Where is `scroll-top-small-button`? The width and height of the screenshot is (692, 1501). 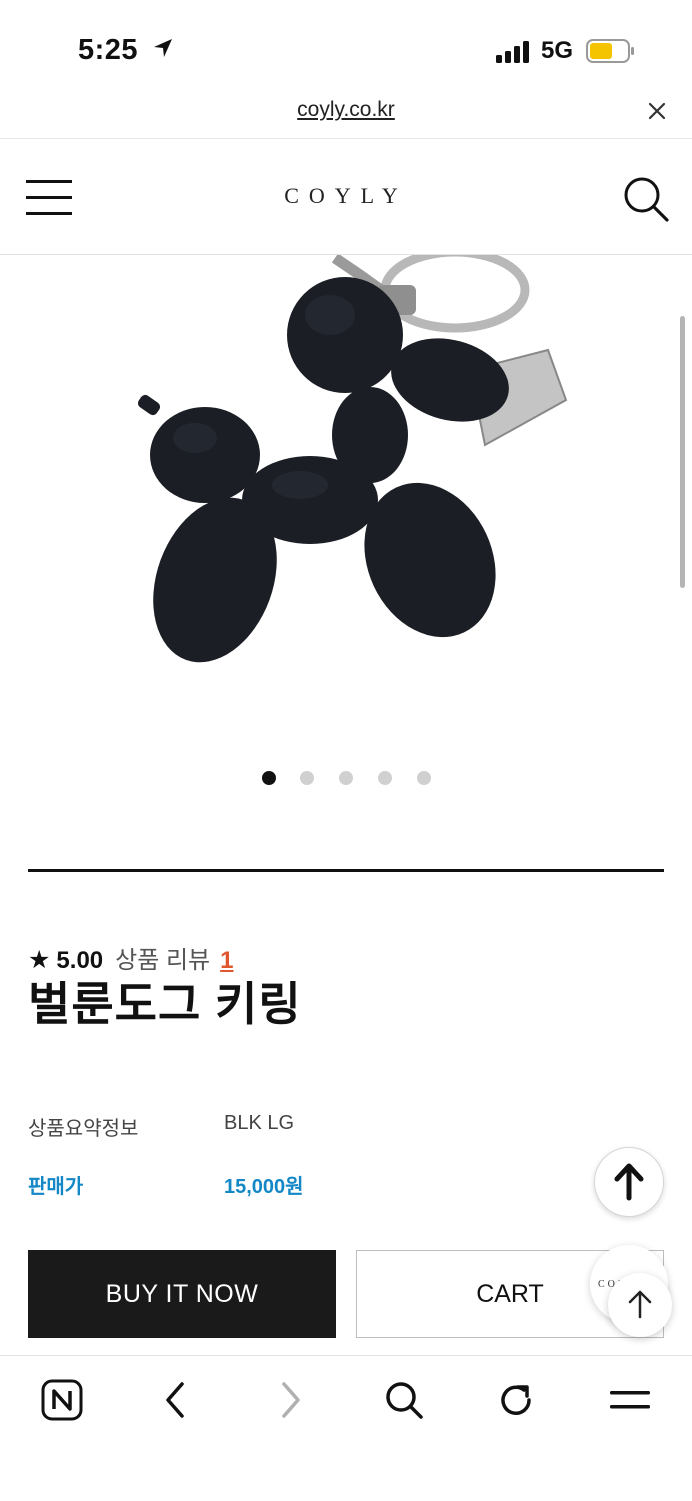
scroll-top-small-button is located at coordinates (640, 1305).